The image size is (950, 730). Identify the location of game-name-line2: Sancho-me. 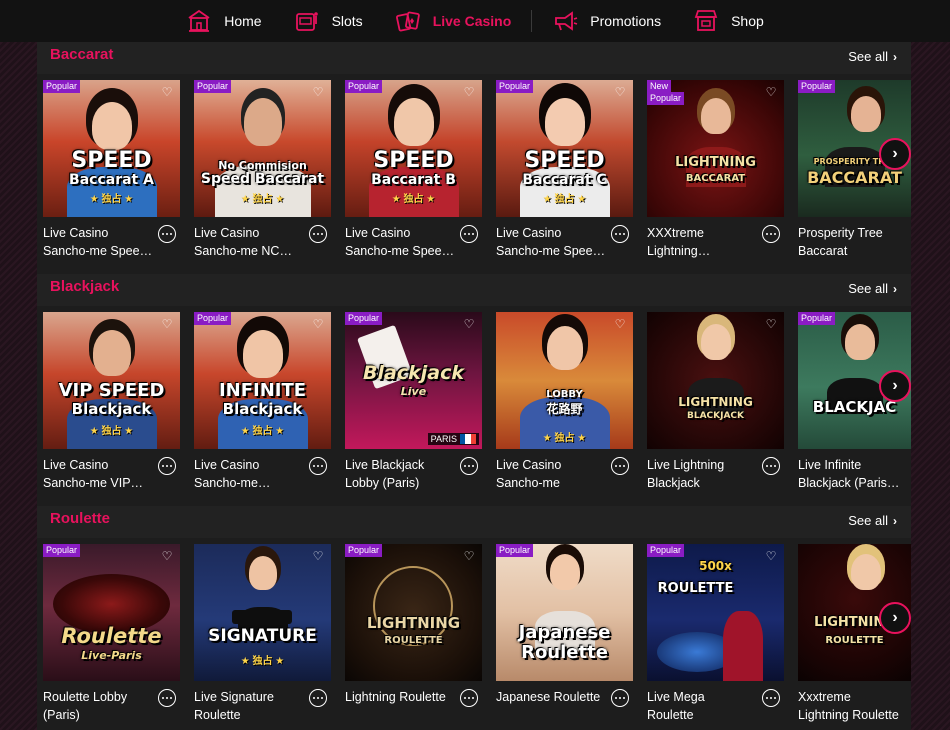
(528, 483).